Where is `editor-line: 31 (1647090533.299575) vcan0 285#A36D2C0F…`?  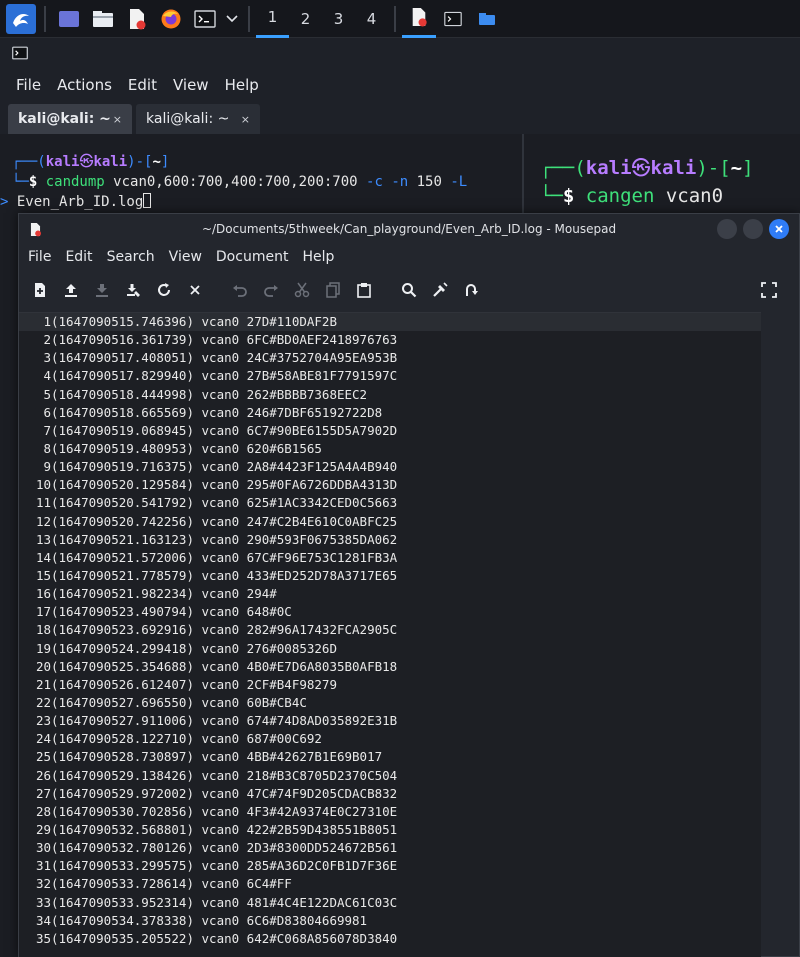 editor-line: 31 (1647090533.299575) vcan0 285#A36D2C0F… is located at coordinates (390, 866).